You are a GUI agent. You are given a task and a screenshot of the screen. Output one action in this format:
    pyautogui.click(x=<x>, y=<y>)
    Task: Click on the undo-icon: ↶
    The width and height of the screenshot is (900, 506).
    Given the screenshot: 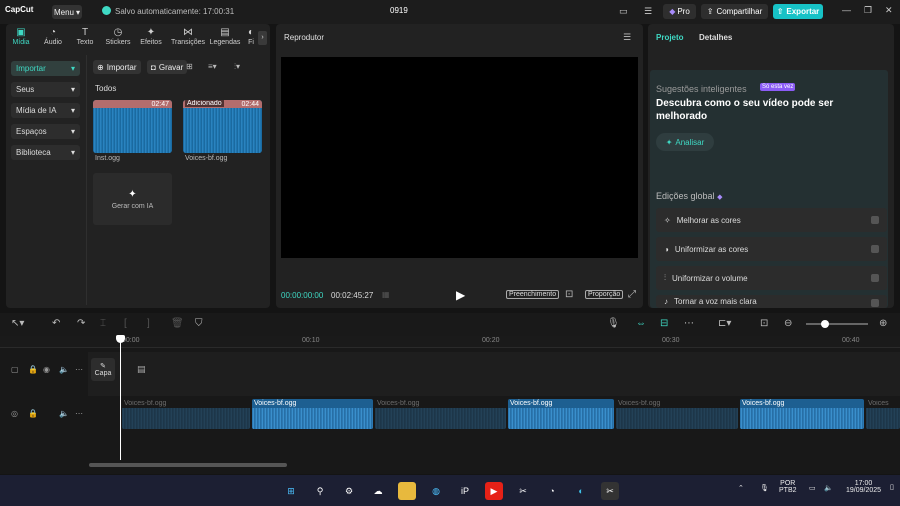 What is the action you would take?
    pyautogui.click(x=56, y=323)
    